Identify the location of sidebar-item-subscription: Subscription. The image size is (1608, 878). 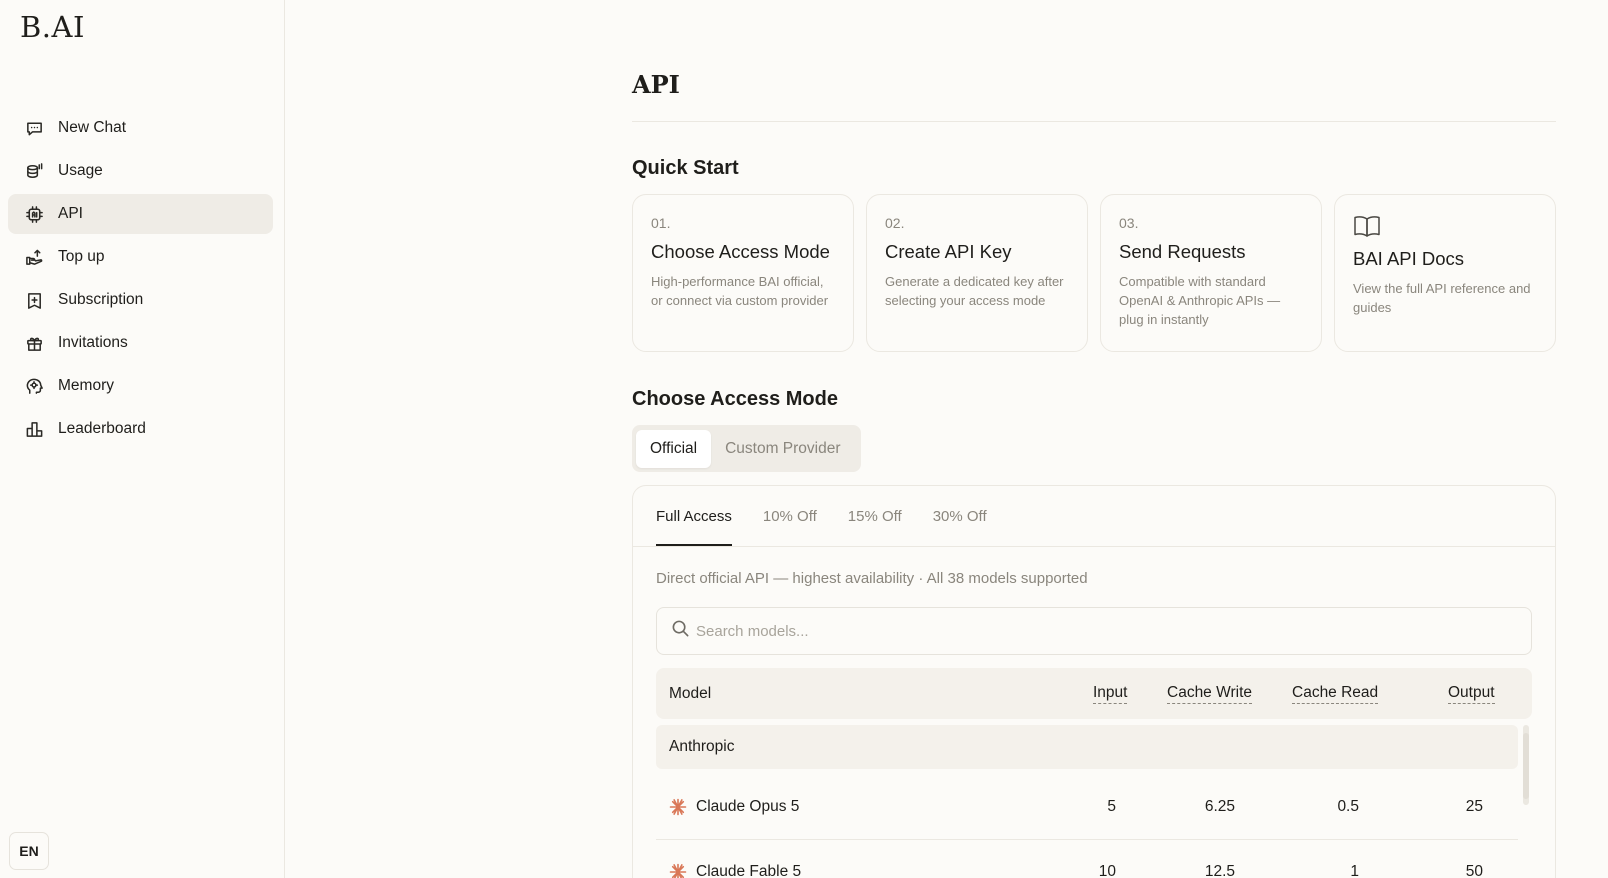
(140, 300).